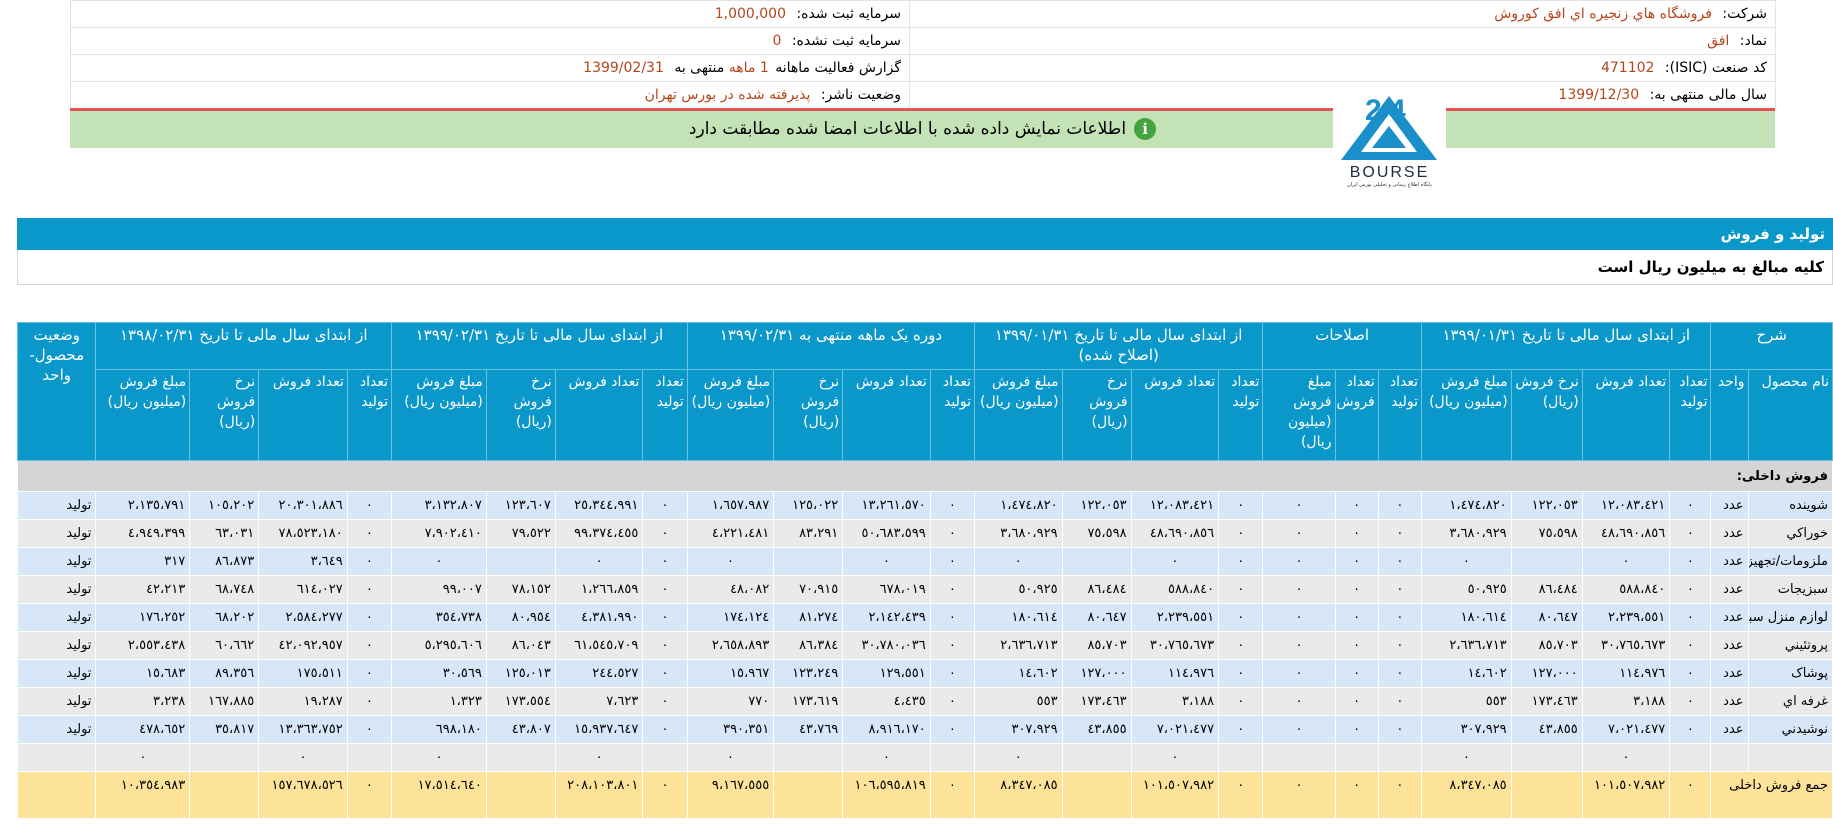 The width and height of the screenshot is (1833, 831). Describe the element at coordinates (838, 68) in the screenshot. I see `report-label-a: گزارش فعالیت ماهانه` at that location.